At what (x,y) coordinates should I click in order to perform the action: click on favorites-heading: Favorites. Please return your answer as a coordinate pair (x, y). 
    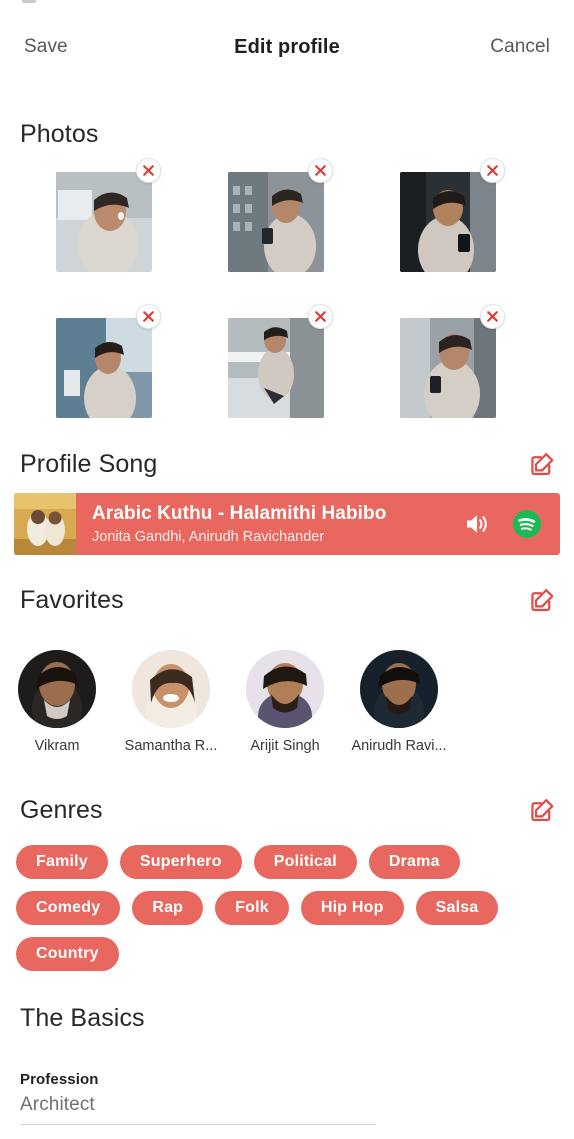
    Looking at the image, I should click on (72, 600).